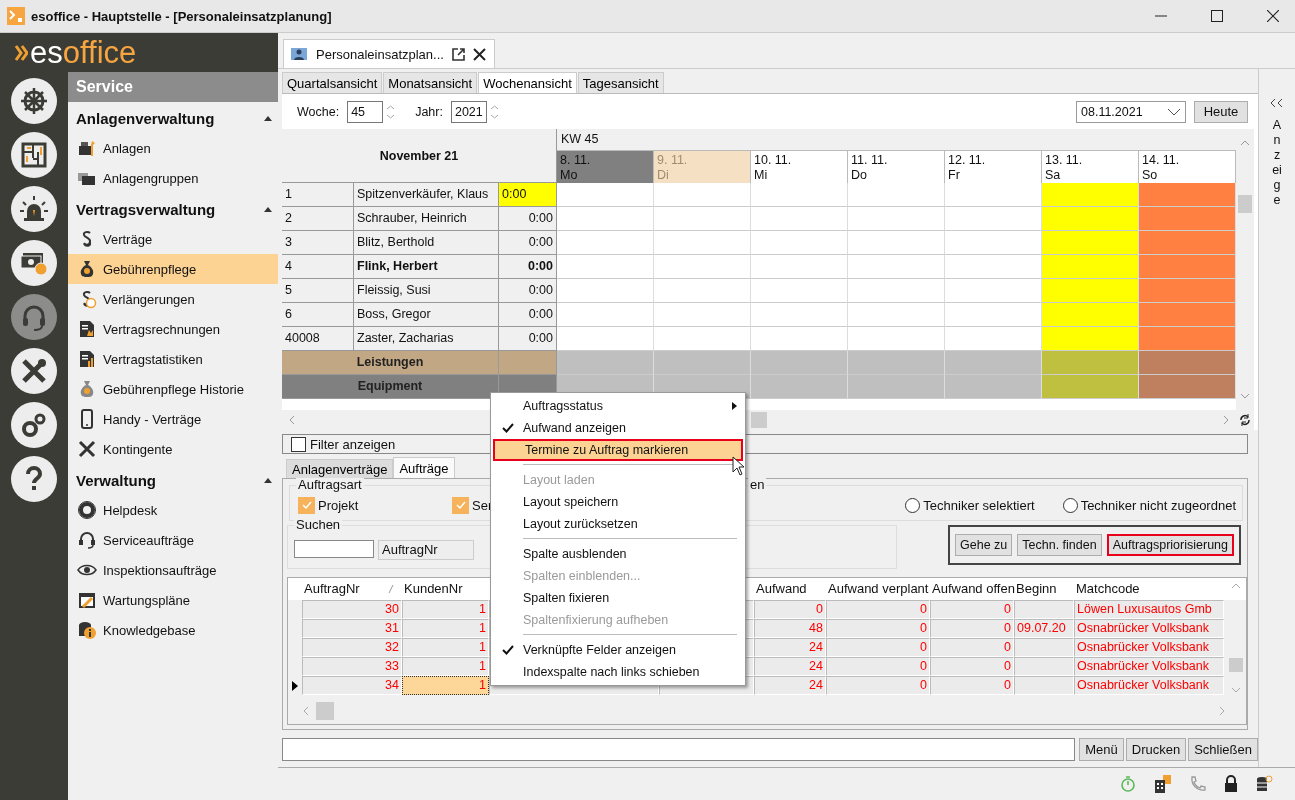  Describe the element at coordinates (173, 449) in the screenshot. I see `sidebar-item: Kontingente` at that location.